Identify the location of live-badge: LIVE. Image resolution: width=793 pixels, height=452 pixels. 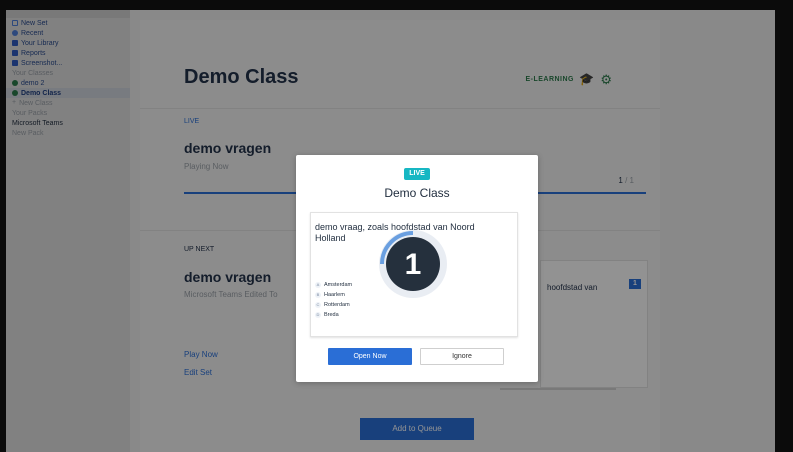
(417, 174).